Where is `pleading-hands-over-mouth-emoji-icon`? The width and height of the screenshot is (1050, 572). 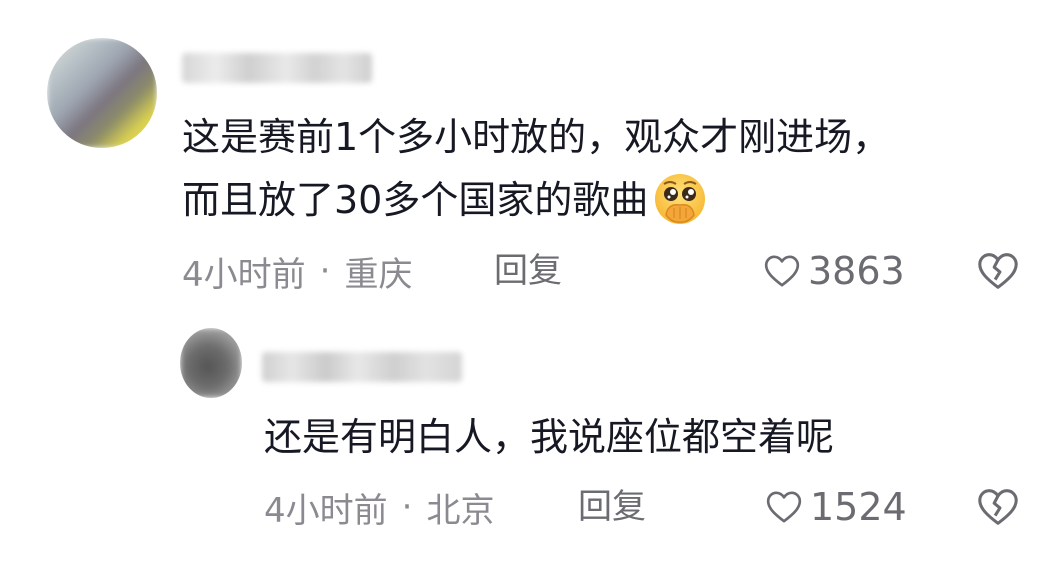 pleading-hands-over-mouth-emoji-icon is located at coordinates (680, 198).